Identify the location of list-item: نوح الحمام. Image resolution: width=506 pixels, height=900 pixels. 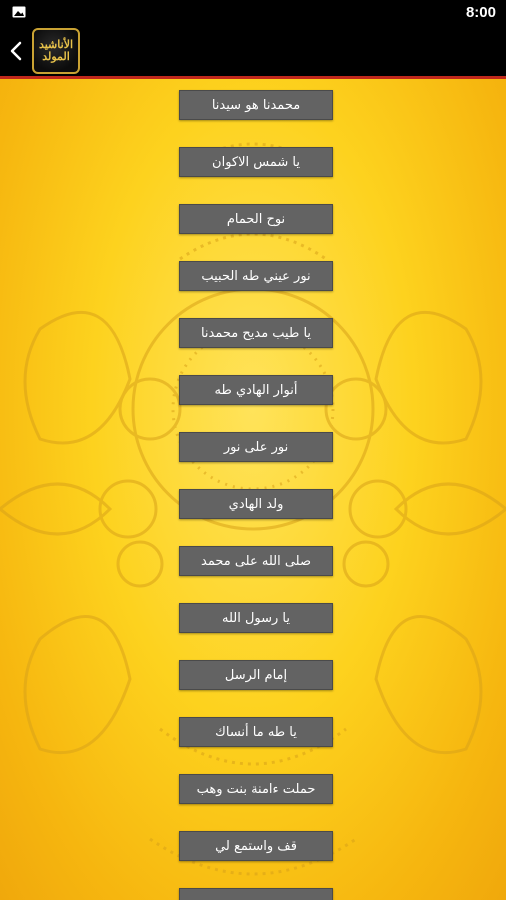
(256, 219).